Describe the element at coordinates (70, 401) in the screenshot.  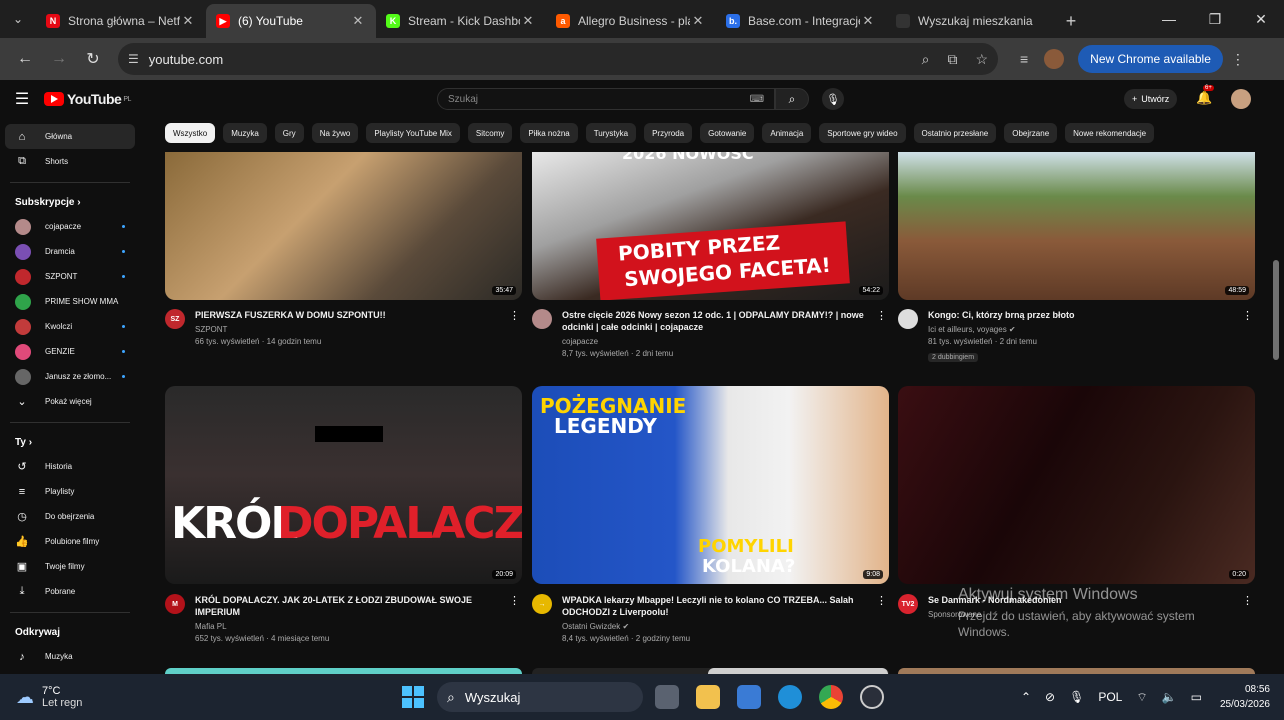
I see `show-more-button: ⌄ Pokaż więcej` at that location.